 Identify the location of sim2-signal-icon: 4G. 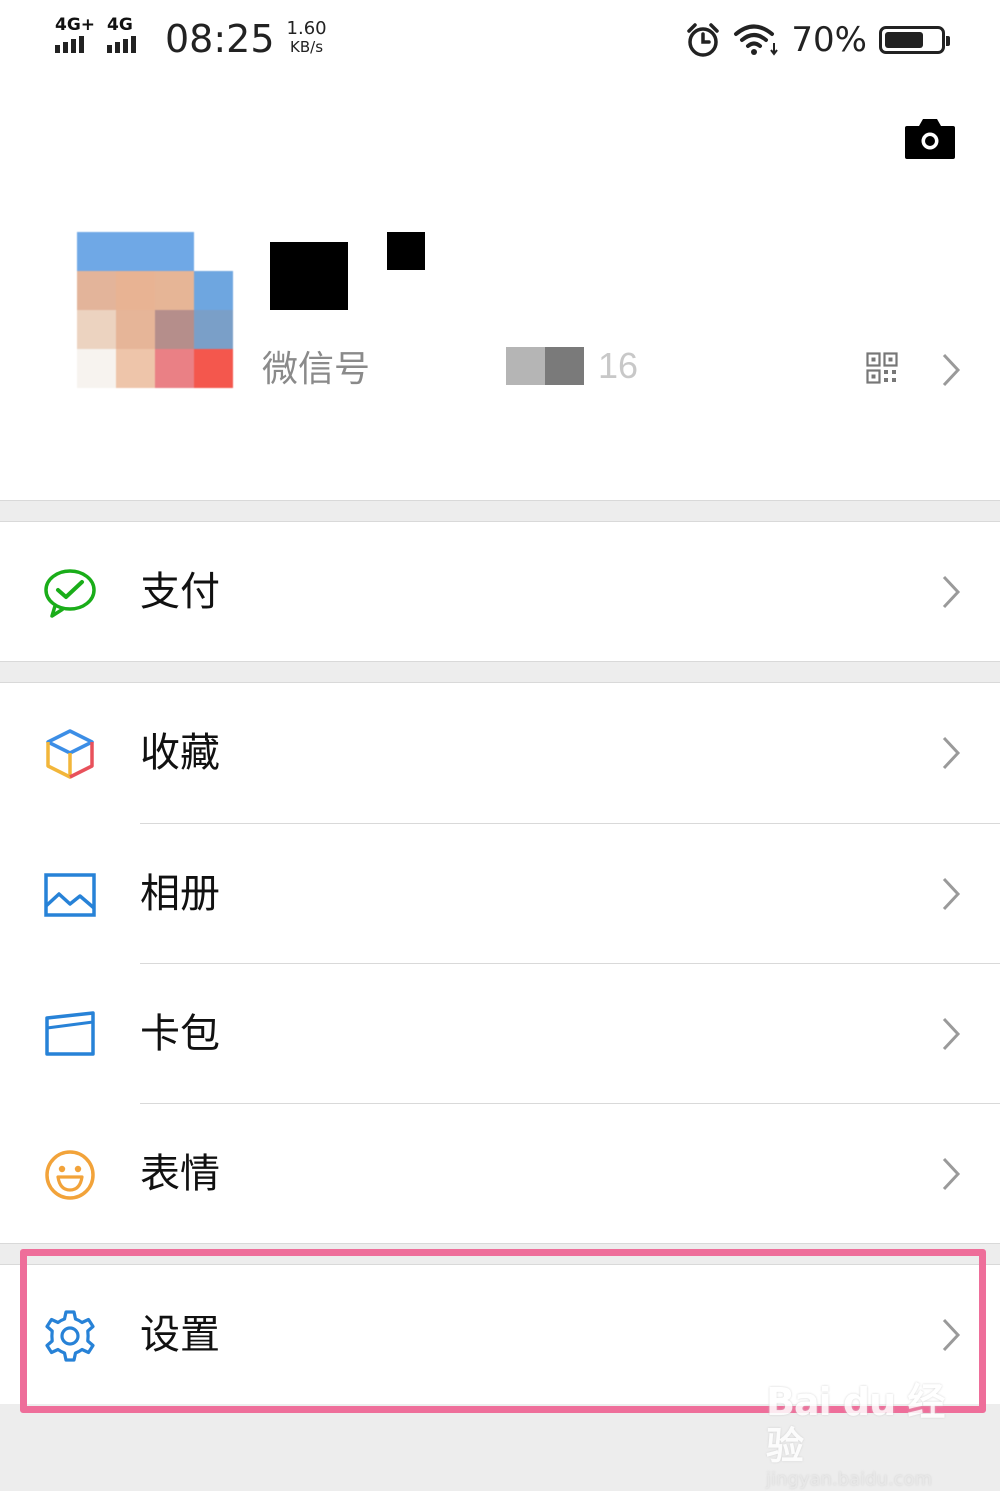
(129, 36).